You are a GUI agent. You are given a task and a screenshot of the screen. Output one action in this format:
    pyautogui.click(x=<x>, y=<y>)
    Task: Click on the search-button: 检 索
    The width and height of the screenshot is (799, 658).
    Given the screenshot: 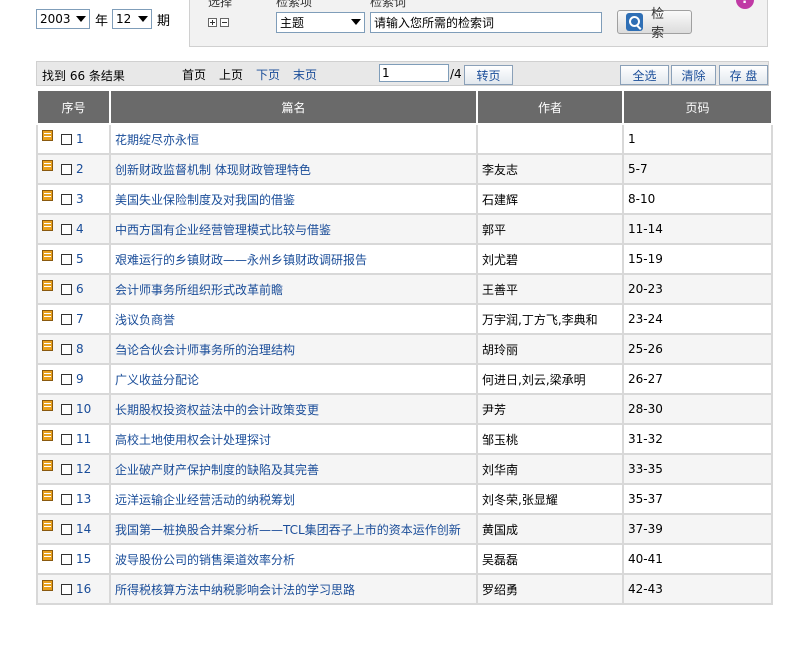 What is the action you would take?
    pyautogui.click(x=654, y=24)
    